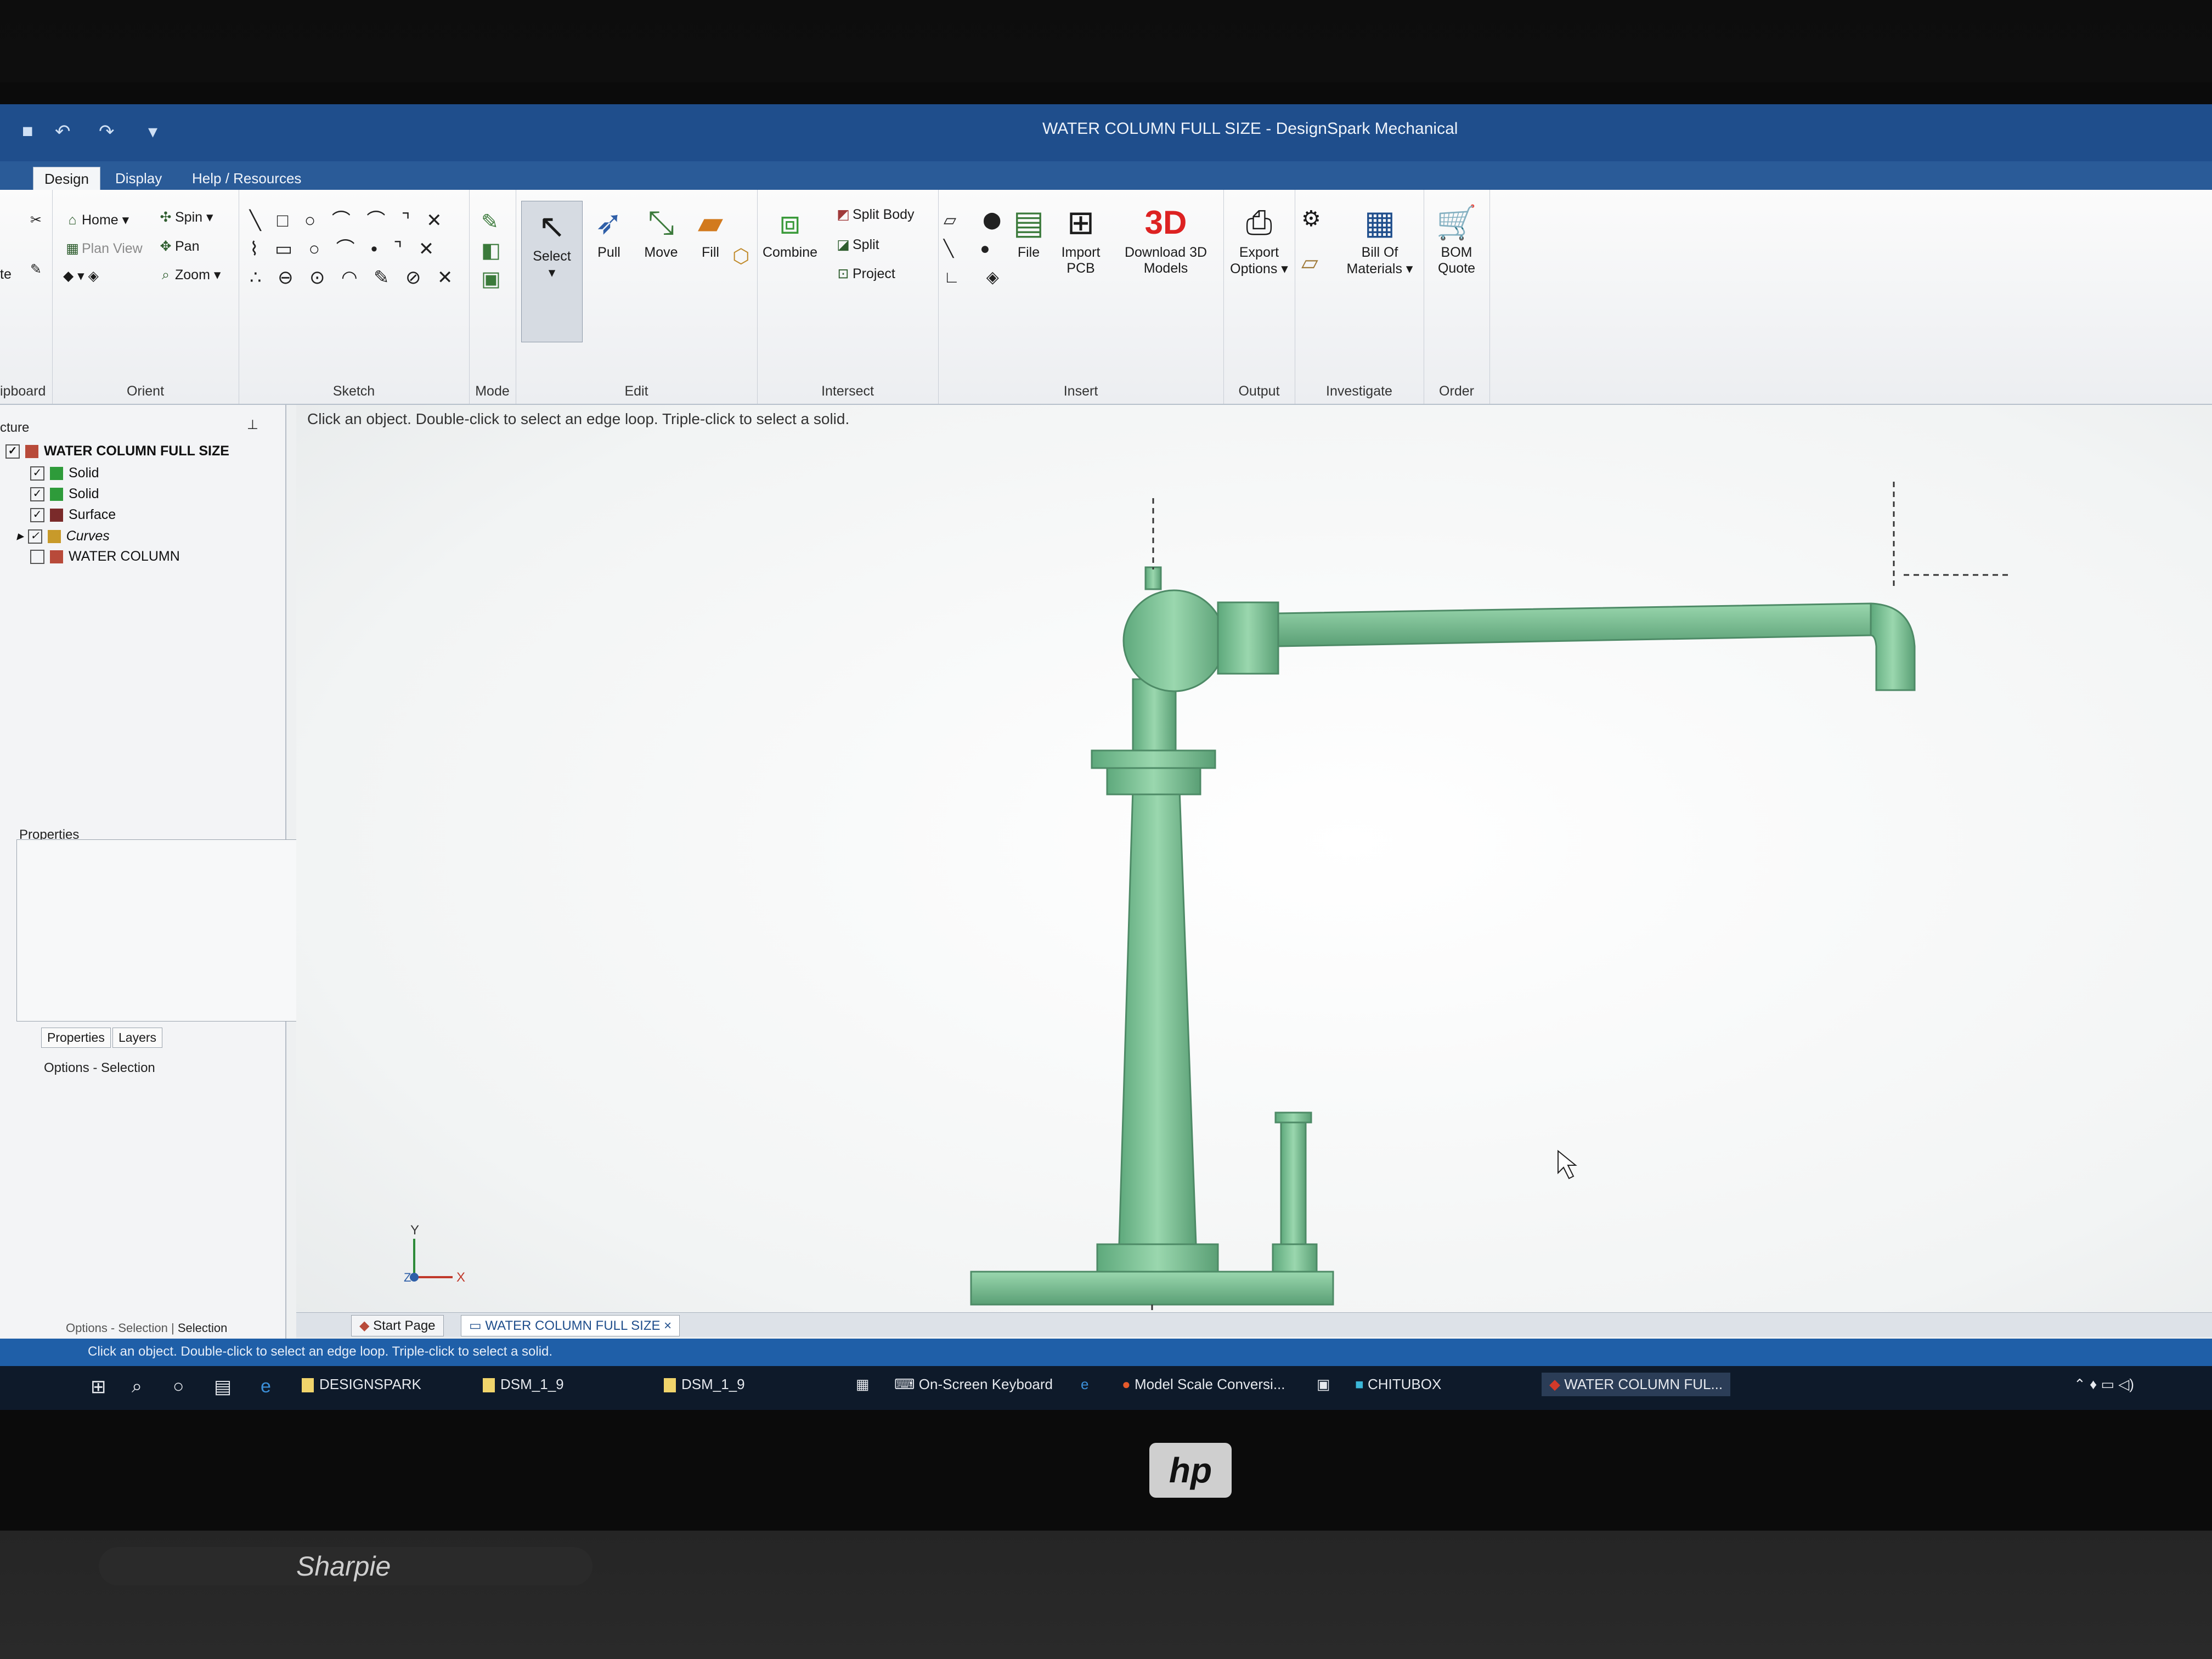 The width and height of the screenshot is (2212, 1659). Describe the element at coordinates (36, 269) in the screenshot. I see `format-brush-icon: ✎` at that location.